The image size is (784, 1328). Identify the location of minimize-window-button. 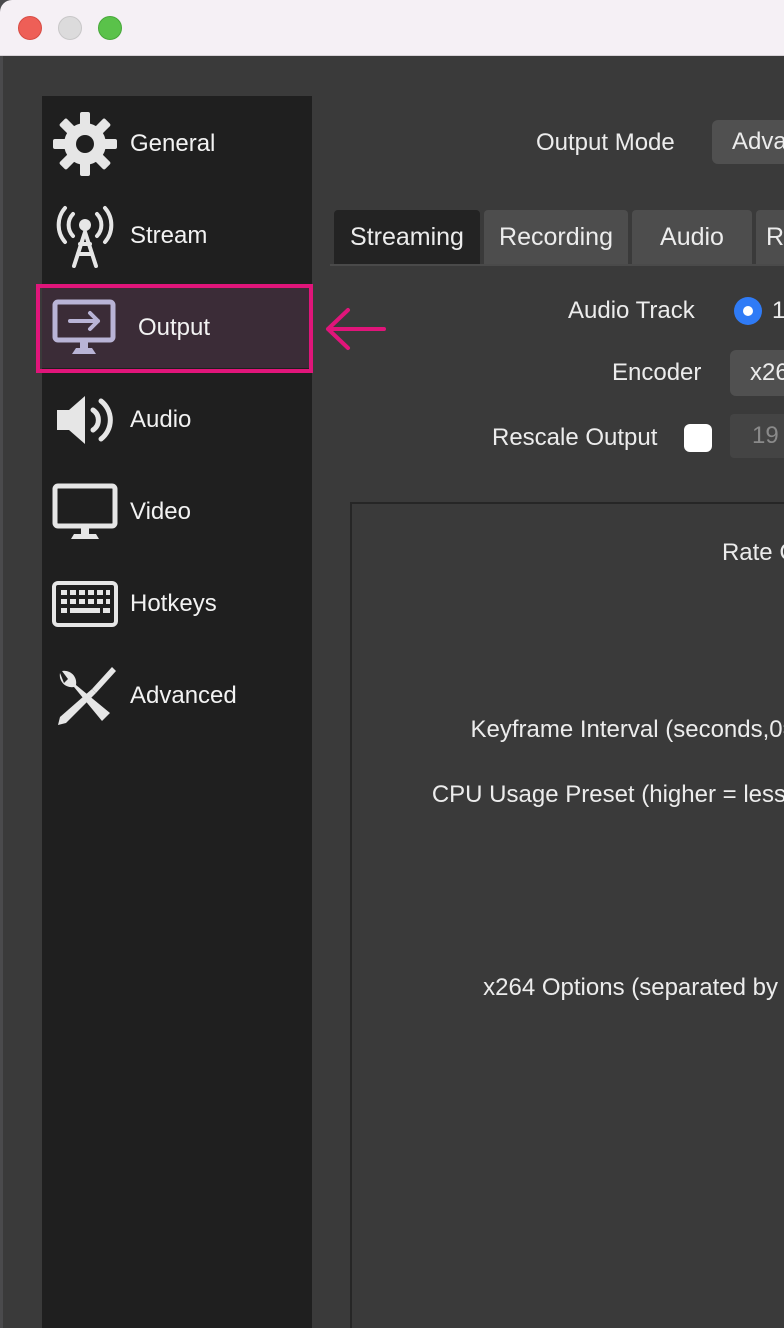
(70, 28).